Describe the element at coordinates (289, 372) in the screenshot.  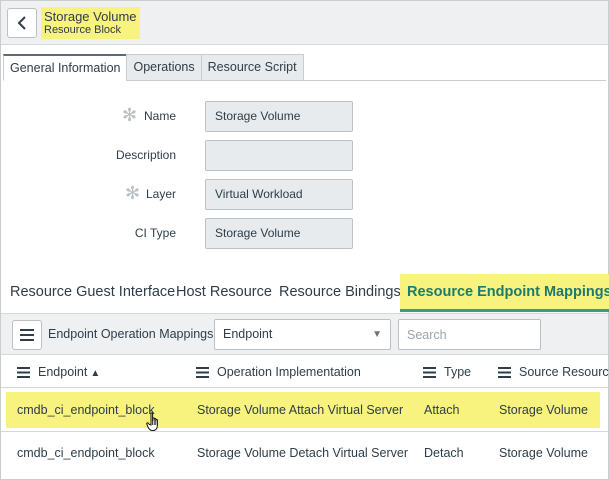
I see `column-label: Operation Implementation` at that location.